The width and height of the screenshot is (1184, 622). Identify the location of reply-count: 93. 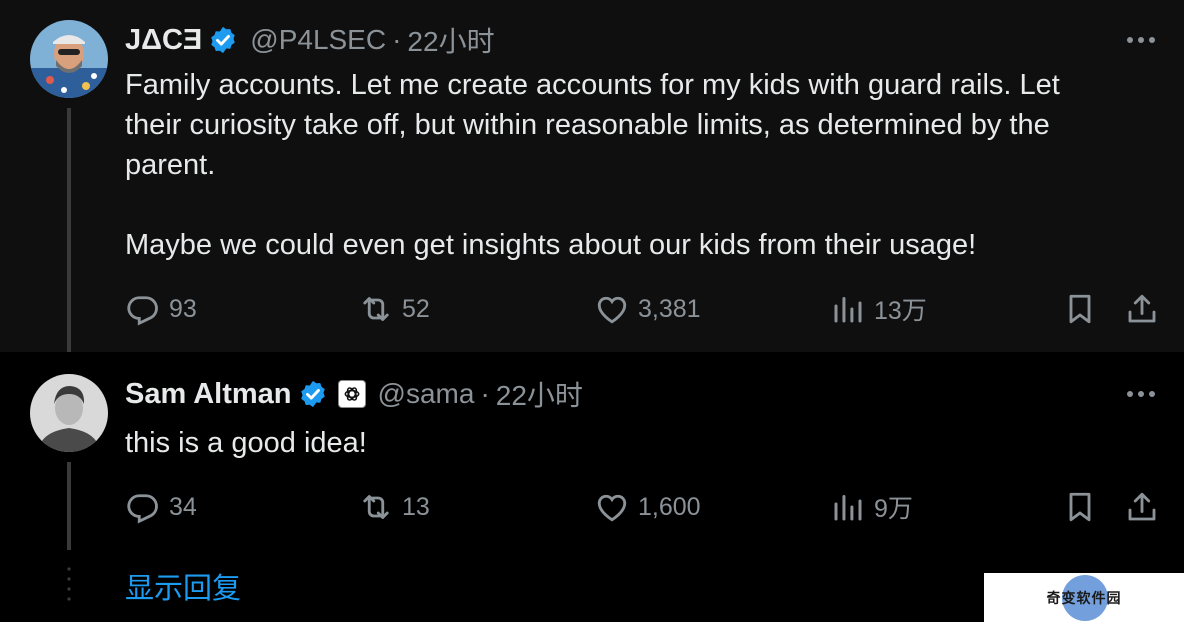
(183, 308).